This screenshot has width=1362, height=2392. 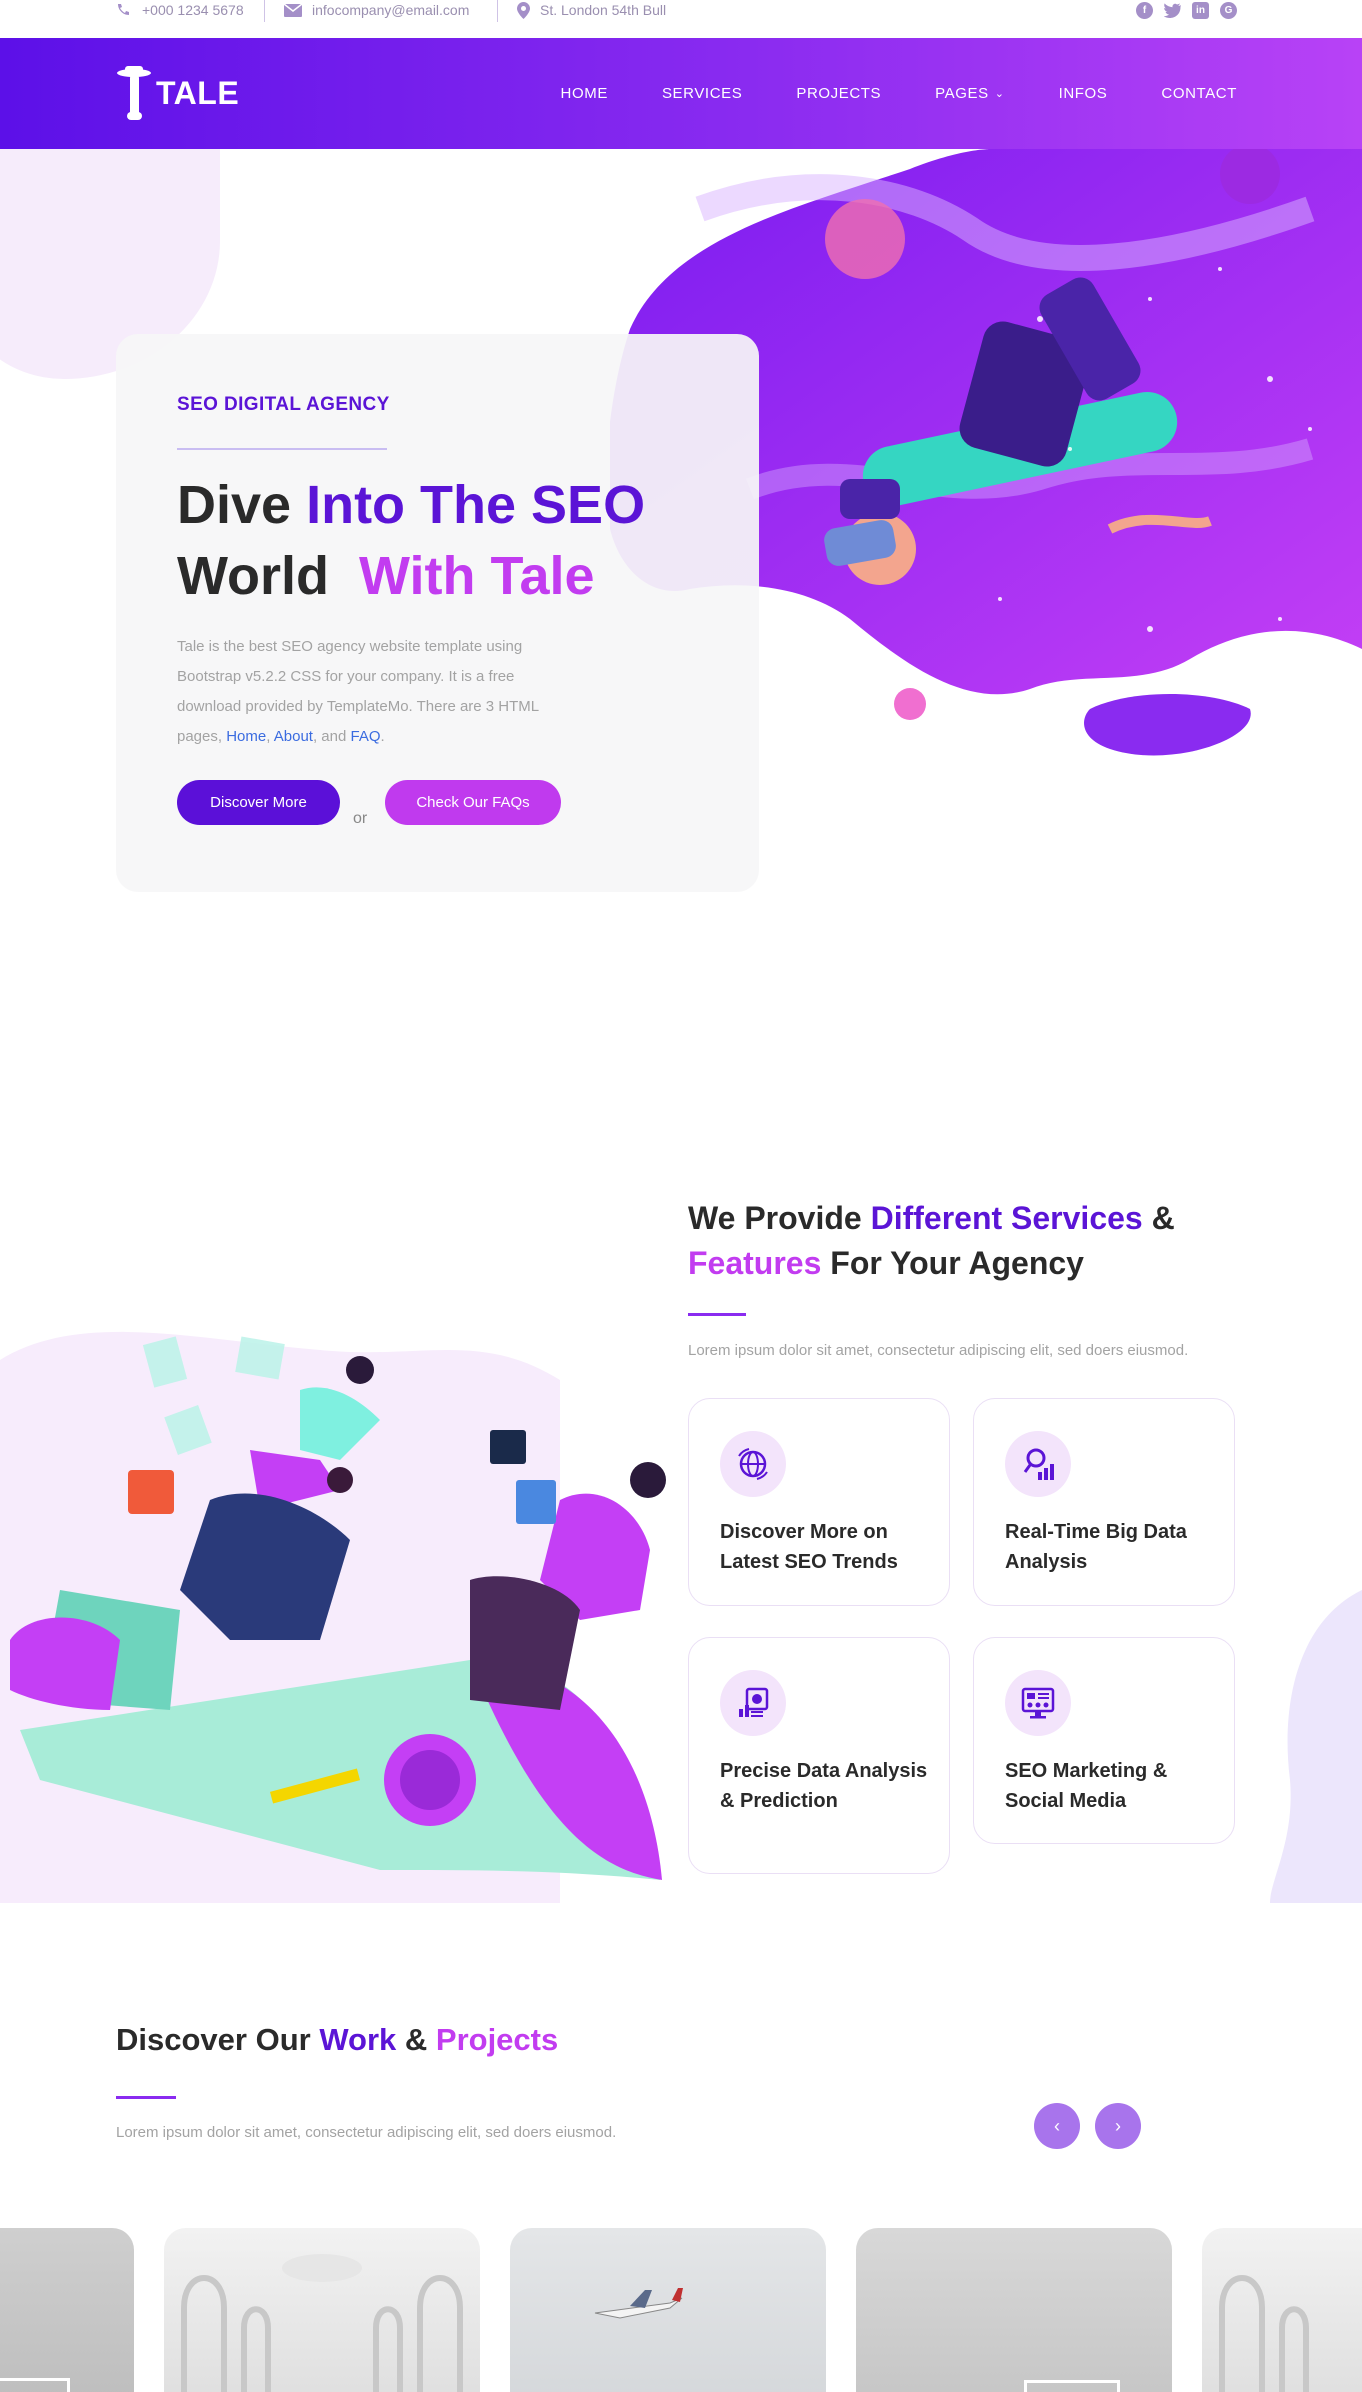 I want to click on phone-text: +000 1234 5678, so click(x=193, y=10).